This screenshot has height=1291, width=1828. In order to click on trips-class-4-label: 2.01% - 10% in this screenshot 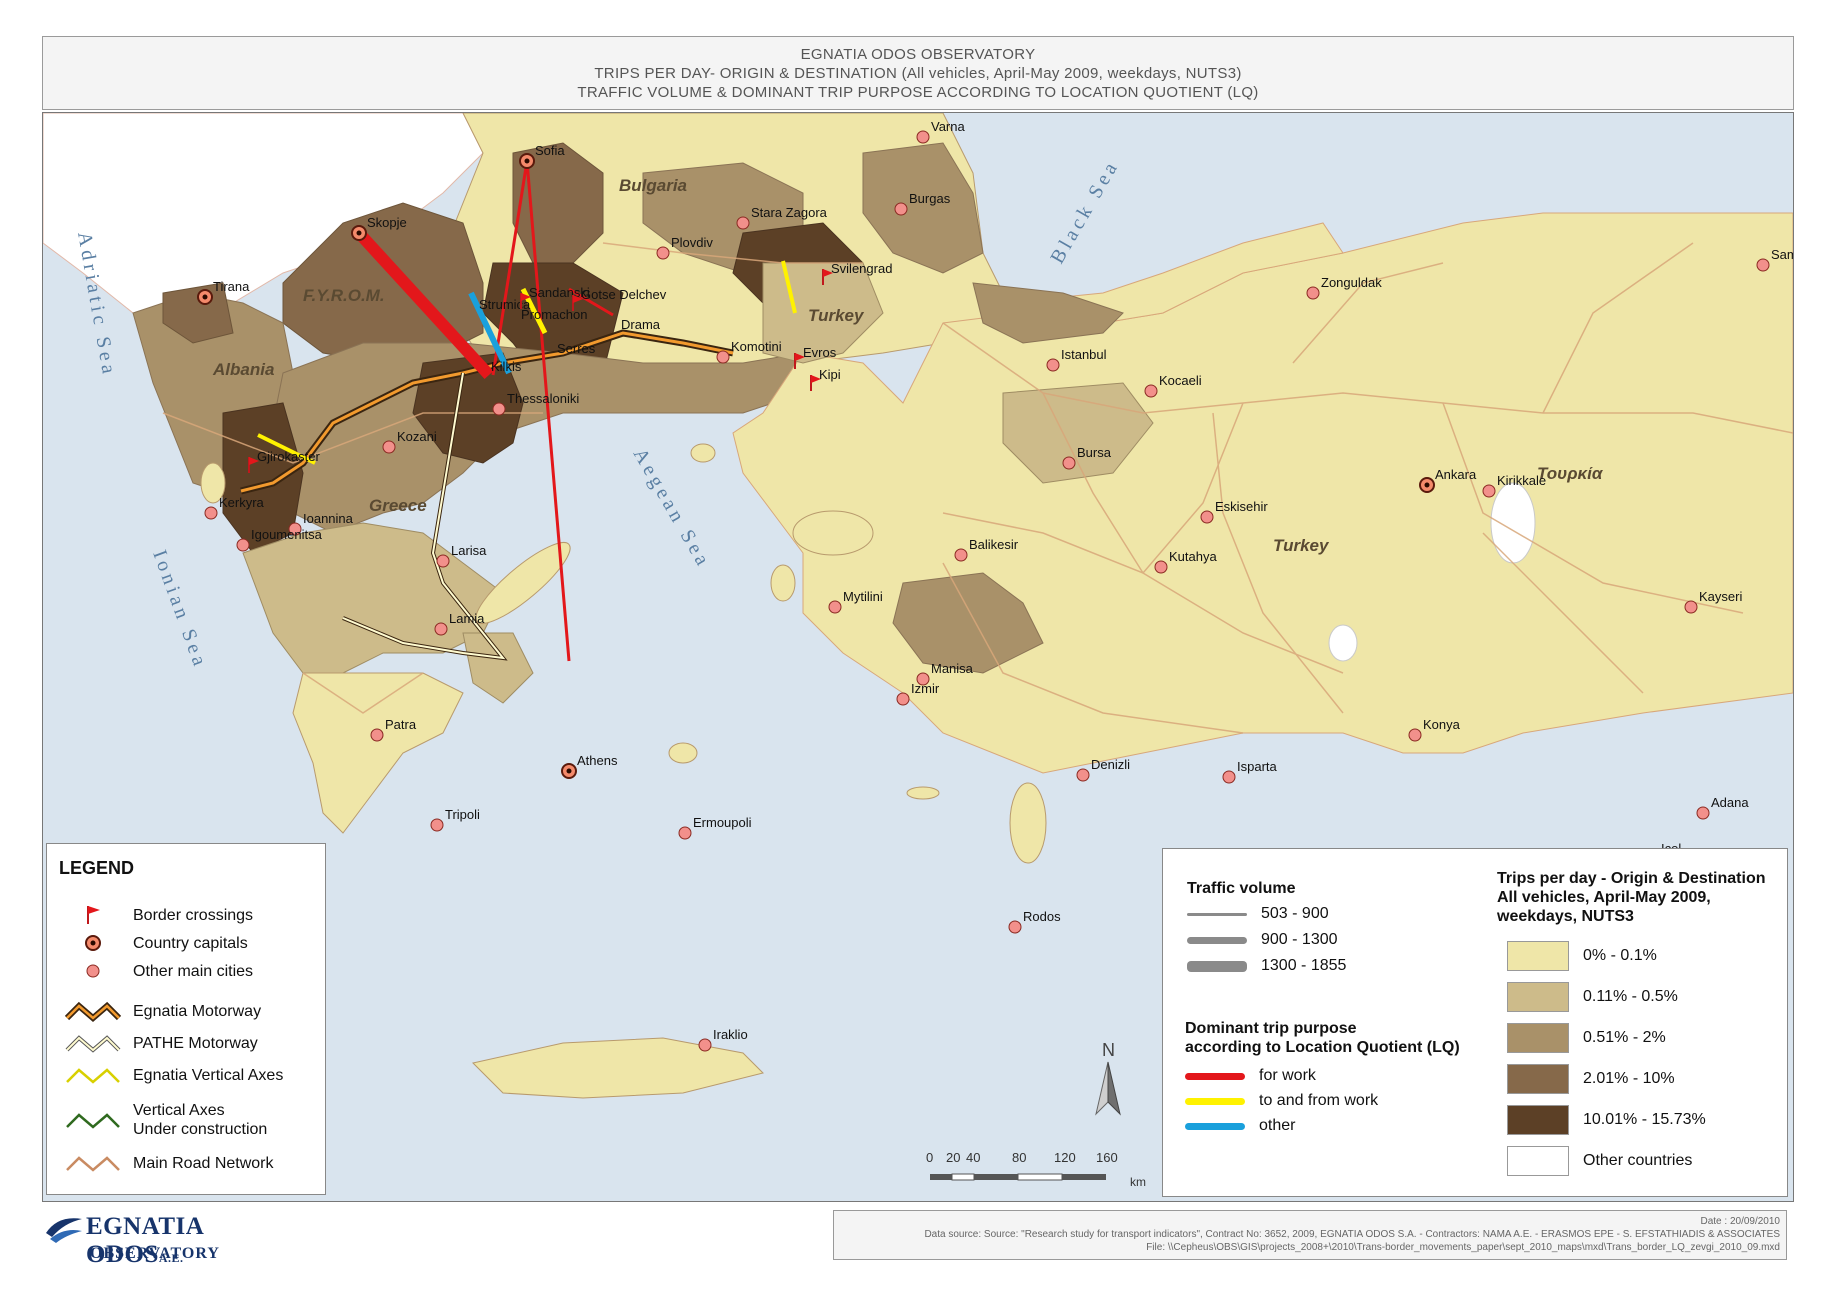, I will do `click(1629, 1078)`.